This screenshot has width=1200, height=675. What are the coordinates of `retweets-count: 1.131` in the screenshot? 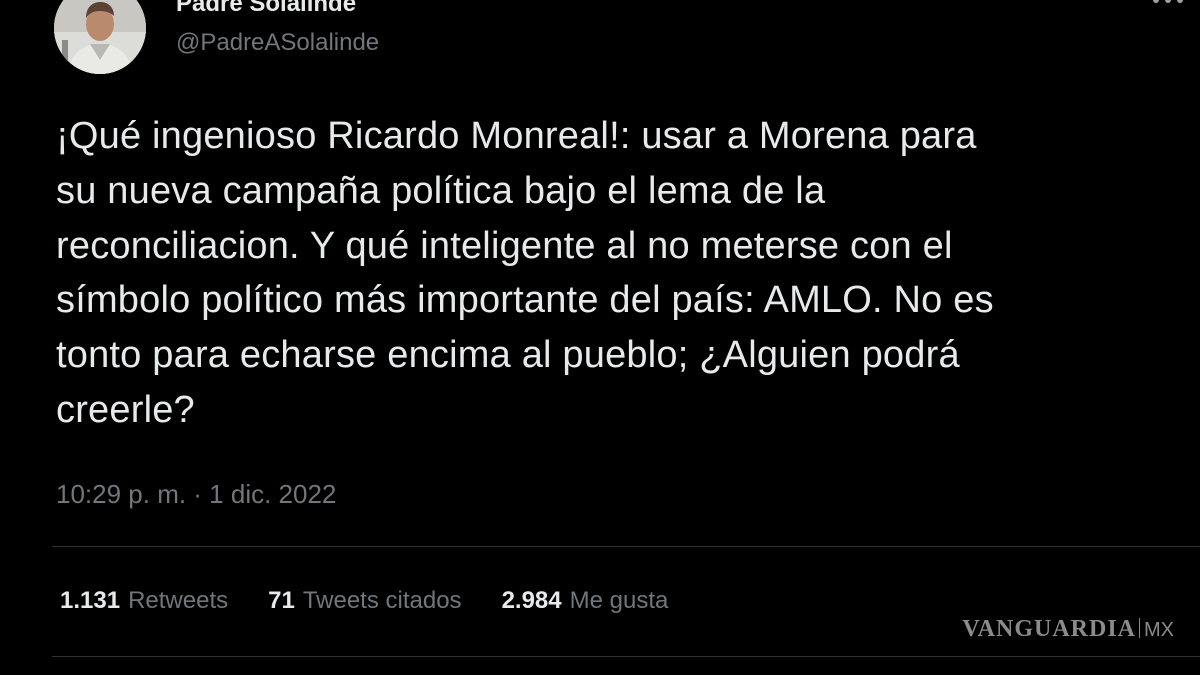 It's located at (90, 600).